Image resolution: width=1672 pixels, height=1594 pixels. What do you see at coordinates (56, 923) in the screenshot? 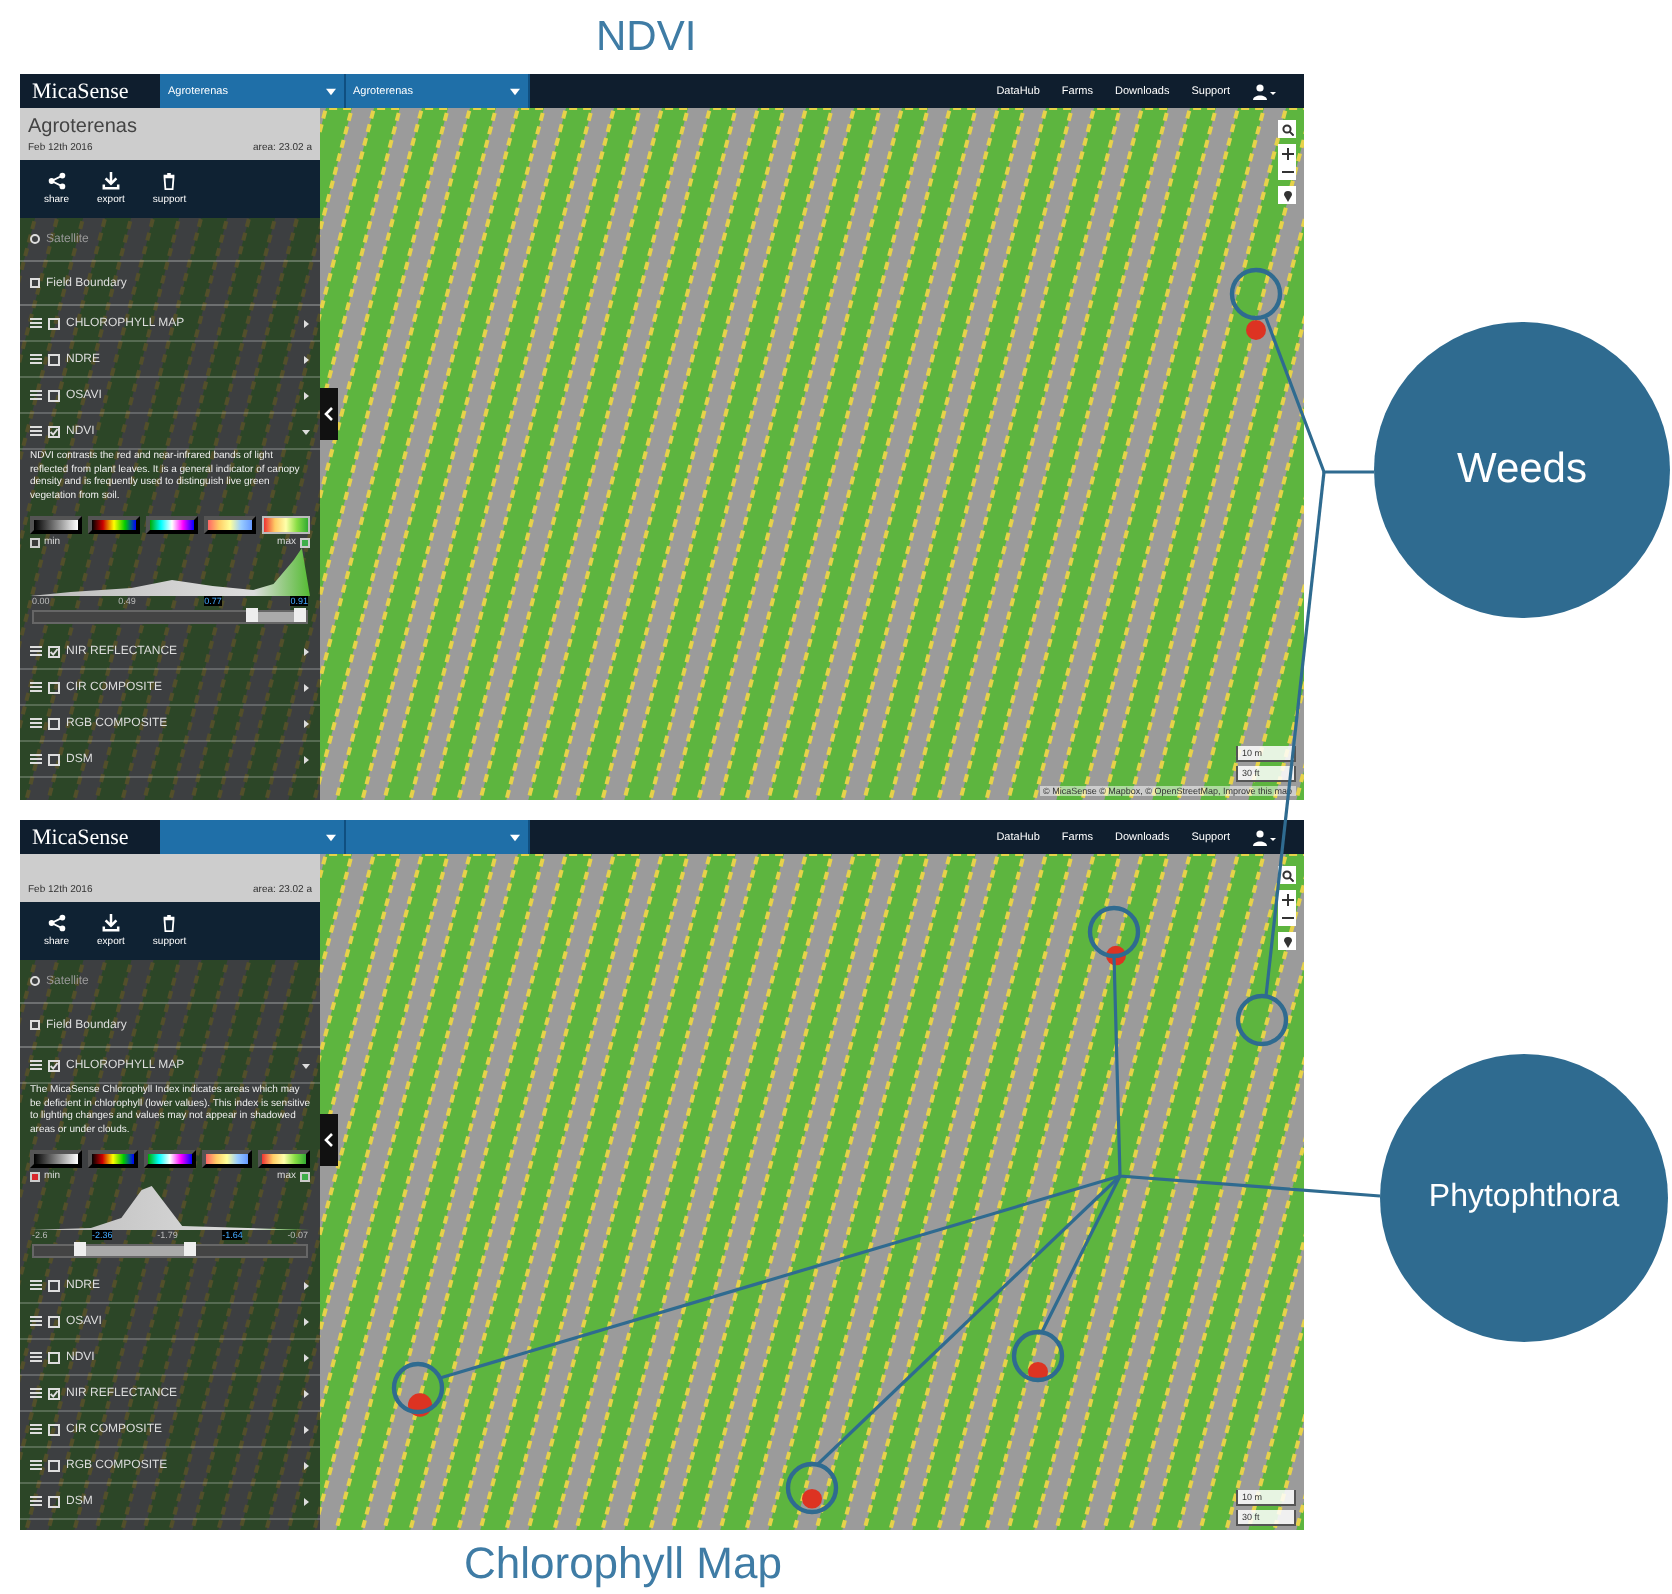
I see `share-icon` at bounding box center [56, 923].